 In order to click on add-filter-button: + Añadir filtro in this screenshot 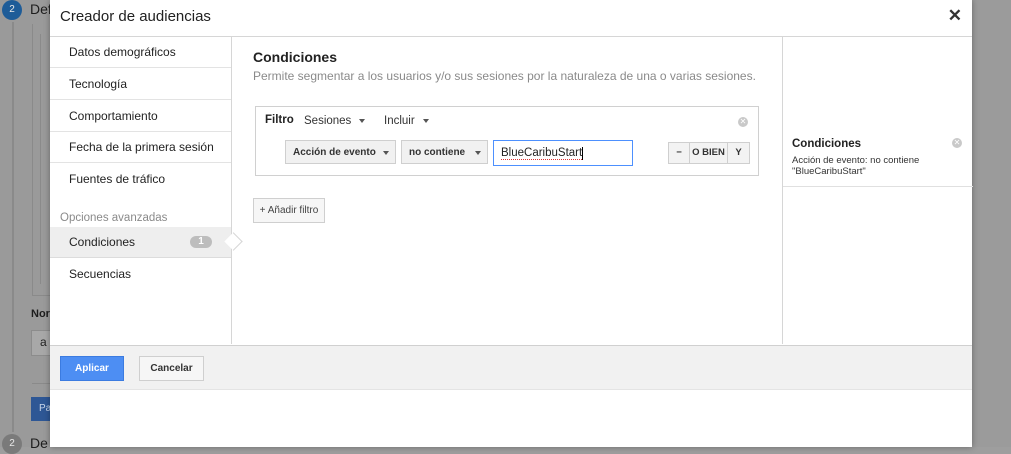, I will do `click(289, 210)`.